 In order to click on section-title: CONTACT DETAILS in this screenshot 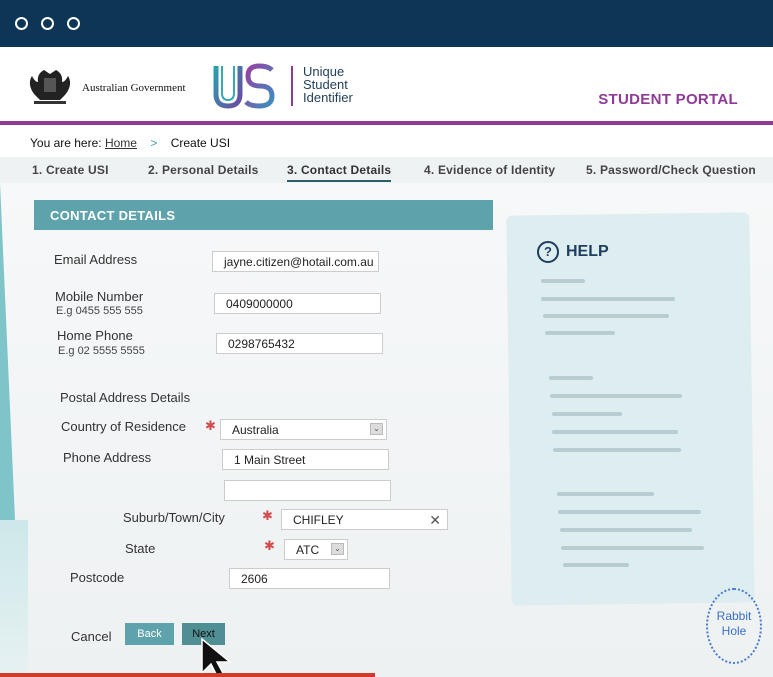, I will do `click(113, 215)`.